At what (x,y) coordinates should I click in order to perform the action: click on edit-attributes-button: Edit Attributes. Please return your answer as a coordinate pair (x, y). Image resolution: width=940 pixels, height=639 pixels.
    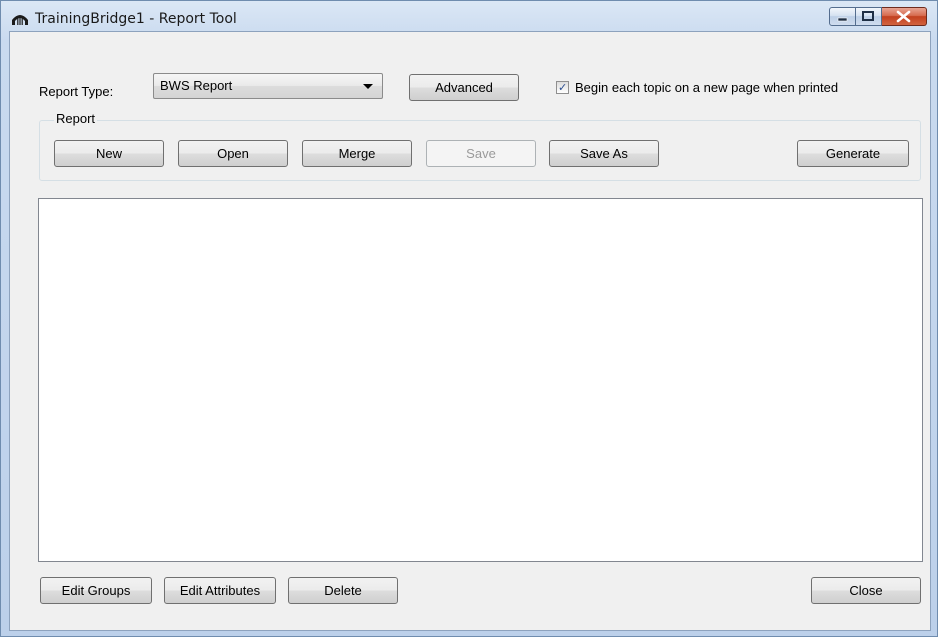
    Looking at the image, I should click on (220, 590).